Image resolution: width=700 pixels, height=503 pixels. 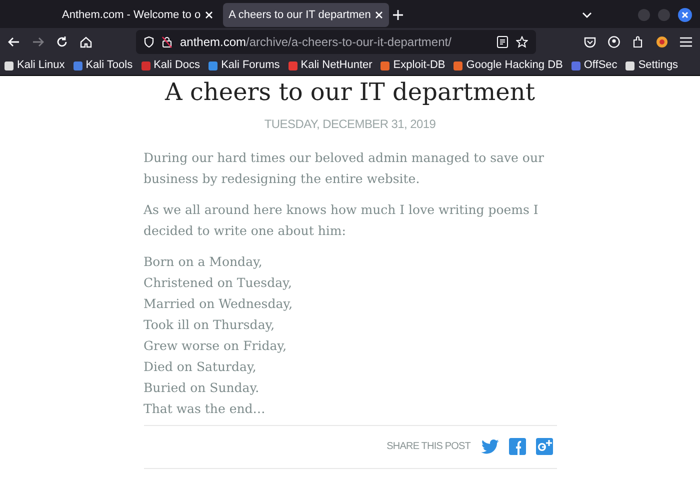 I want to click on bookmark-link: Kali Docs, so click(x=170, y=65).